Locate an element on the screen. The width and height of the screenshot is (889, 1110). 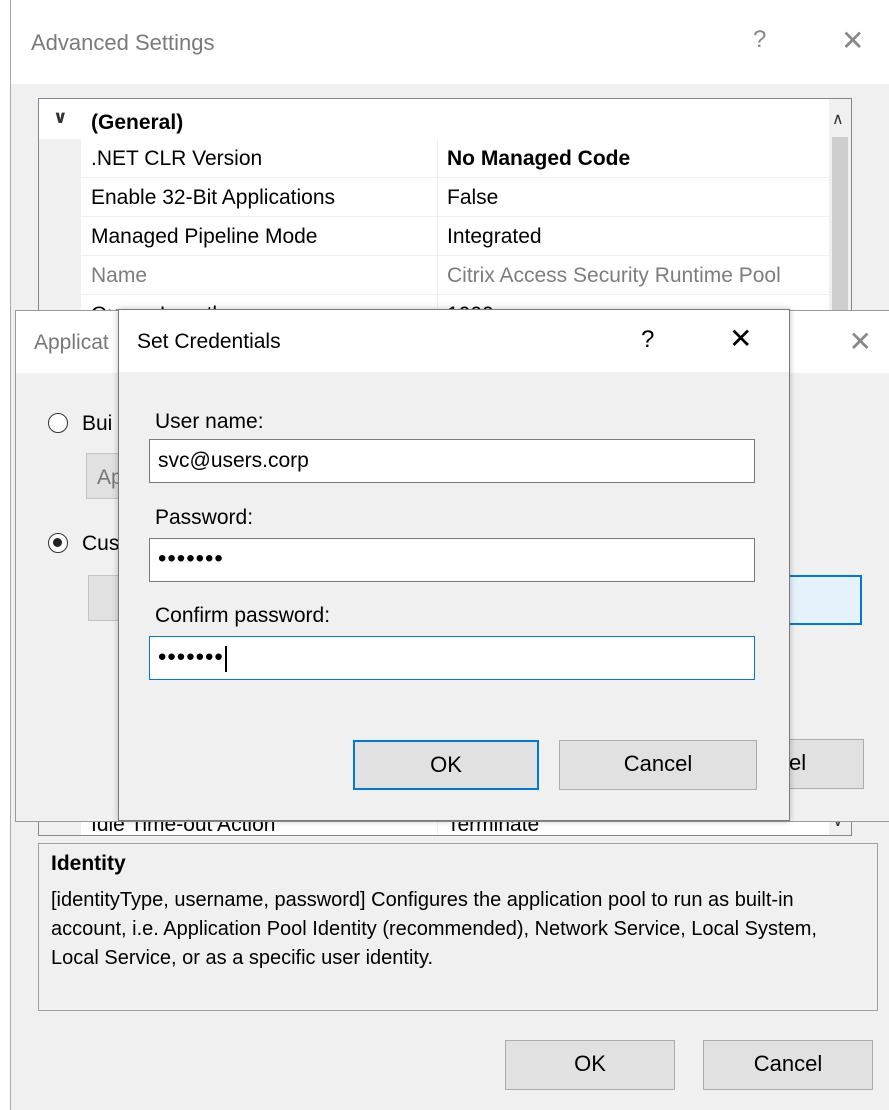
property-value: Integrated is located at coordinates (494, 236).